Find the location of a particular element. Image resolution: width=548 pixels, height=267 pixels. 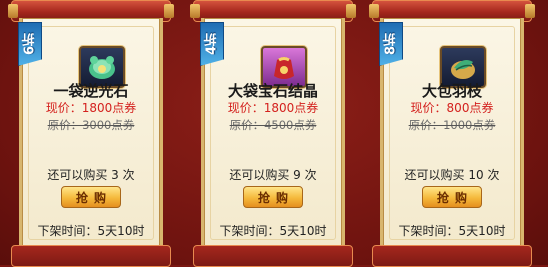

item-name: 大包羽枝 is located at coordinates (451, 91).